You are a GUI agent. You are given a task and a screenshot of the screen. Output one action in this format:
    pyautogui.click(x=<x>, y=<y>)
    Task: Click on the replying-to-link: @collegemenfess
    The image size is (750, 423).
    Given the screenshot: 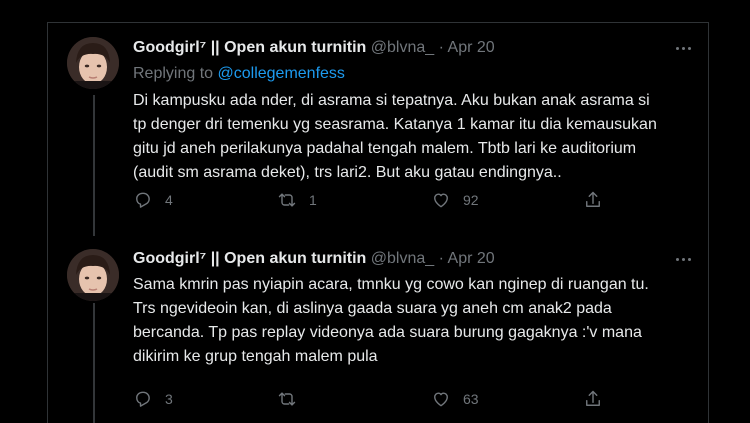 What is the action you would take?
    pyautogui.click(x=281, y=73)
    